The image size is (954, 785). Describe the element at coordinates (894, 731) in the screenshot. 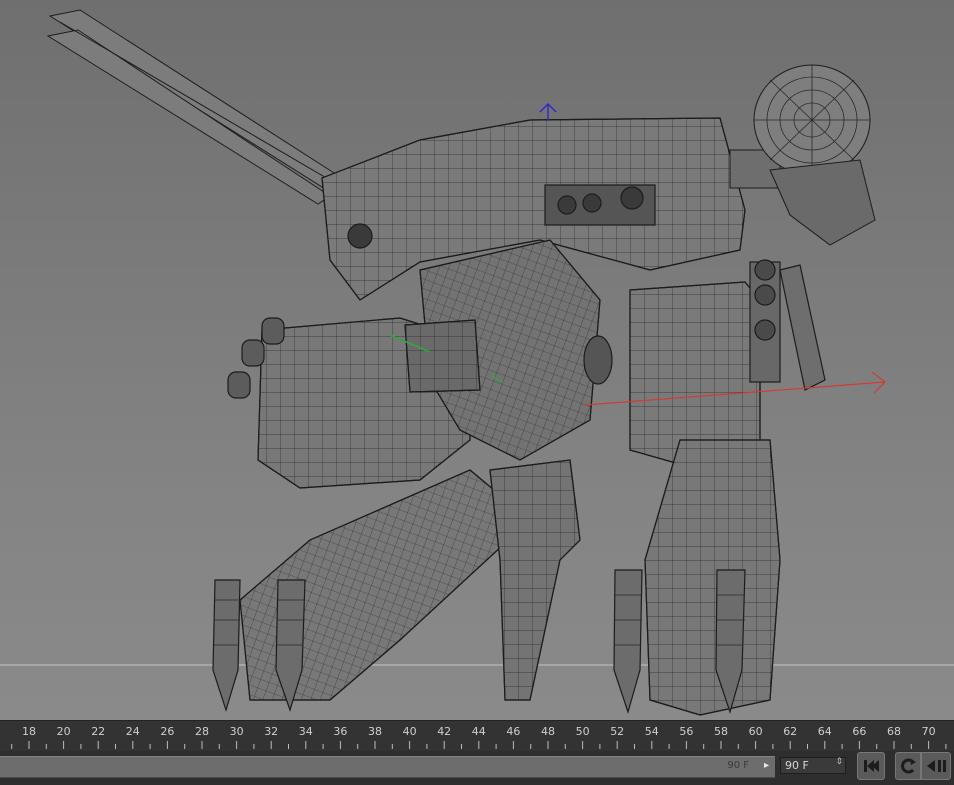

I see `ruler-tick-label: 68` at that location.